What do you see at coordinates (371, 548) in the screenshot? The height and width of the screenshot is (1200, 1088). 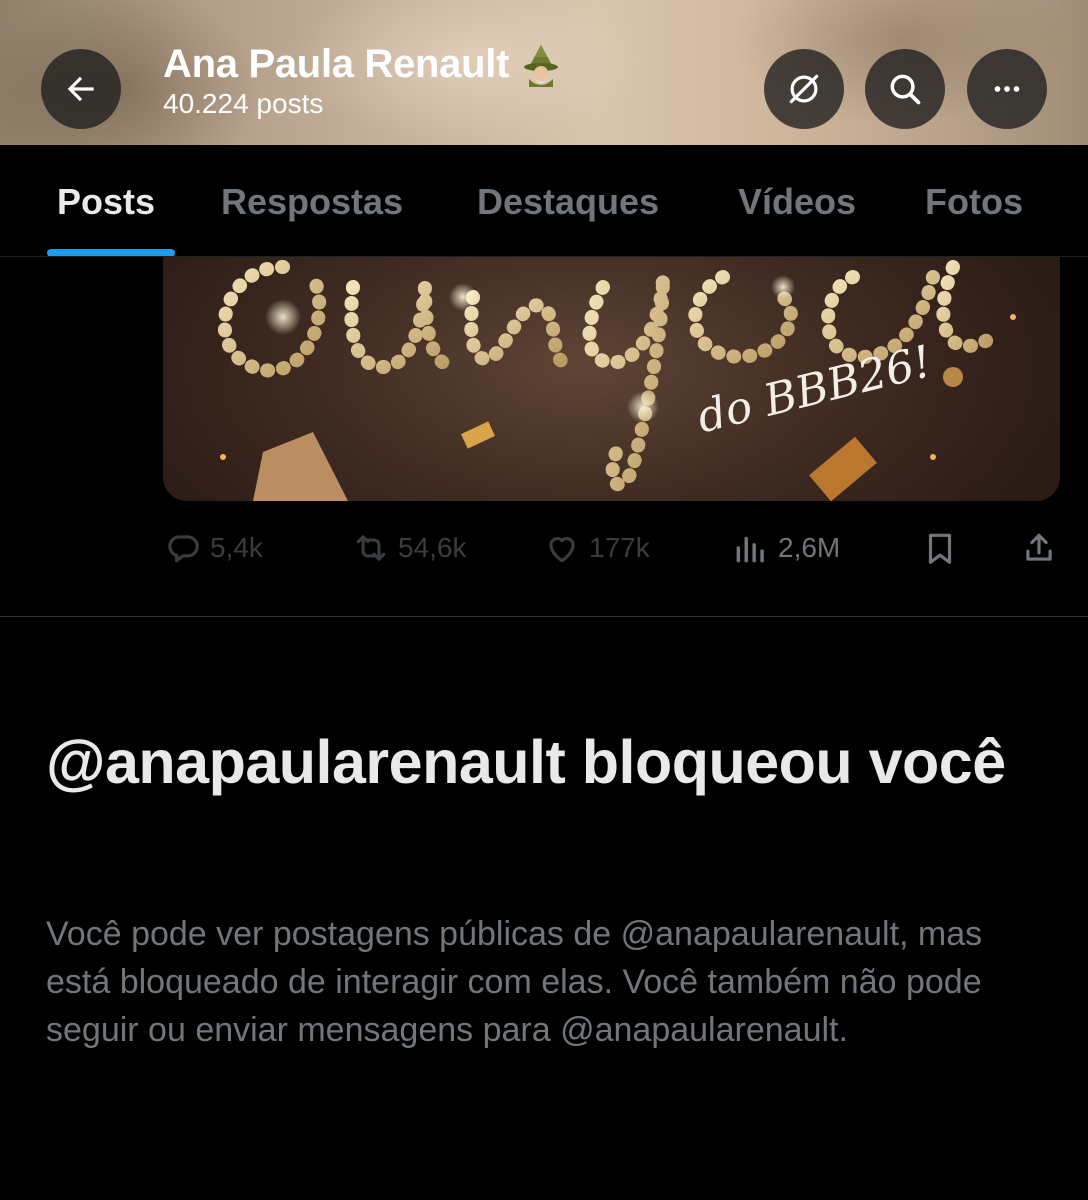 I see `repost-icon` at bounding box center [371, 548].